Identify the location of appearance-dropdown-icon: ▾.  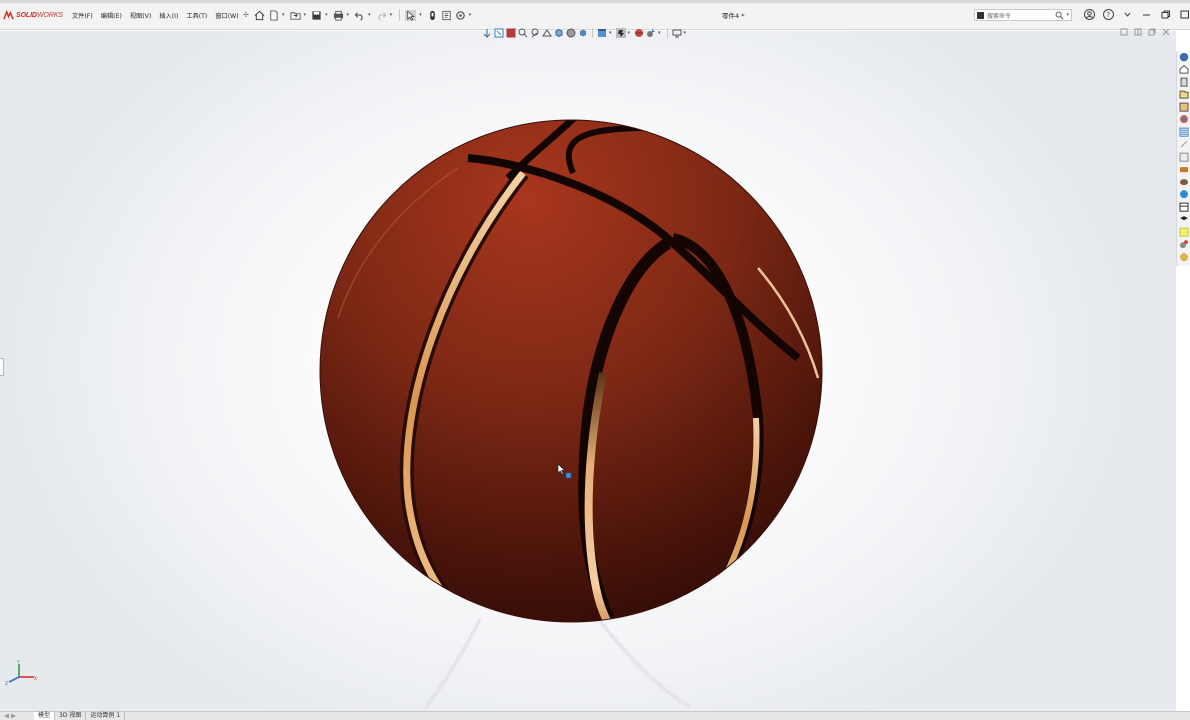
(610, 33).